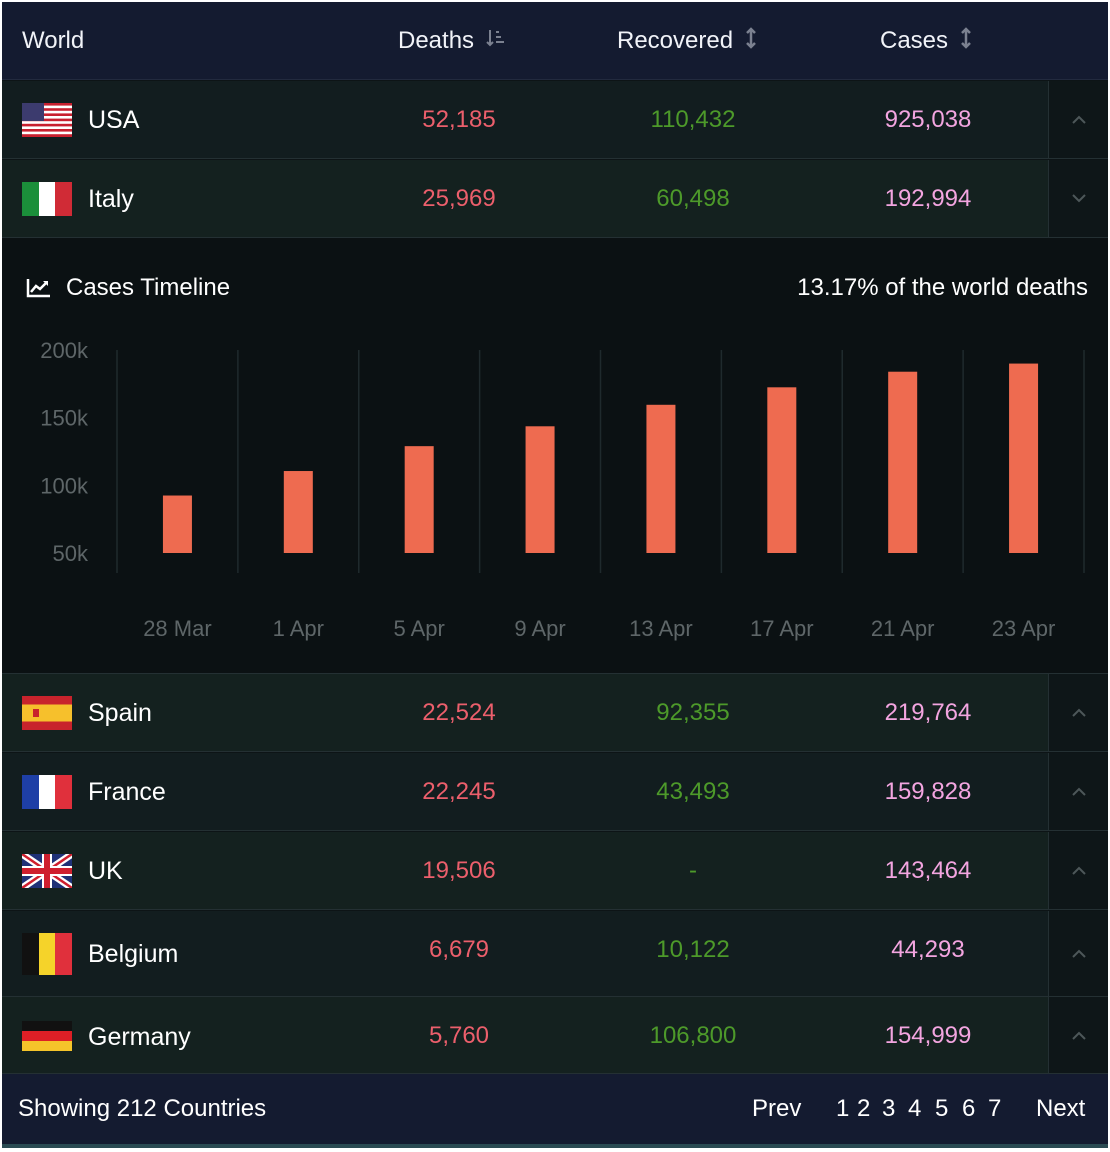  I want to click on deaths-value: 22,524, so click(459, 712).